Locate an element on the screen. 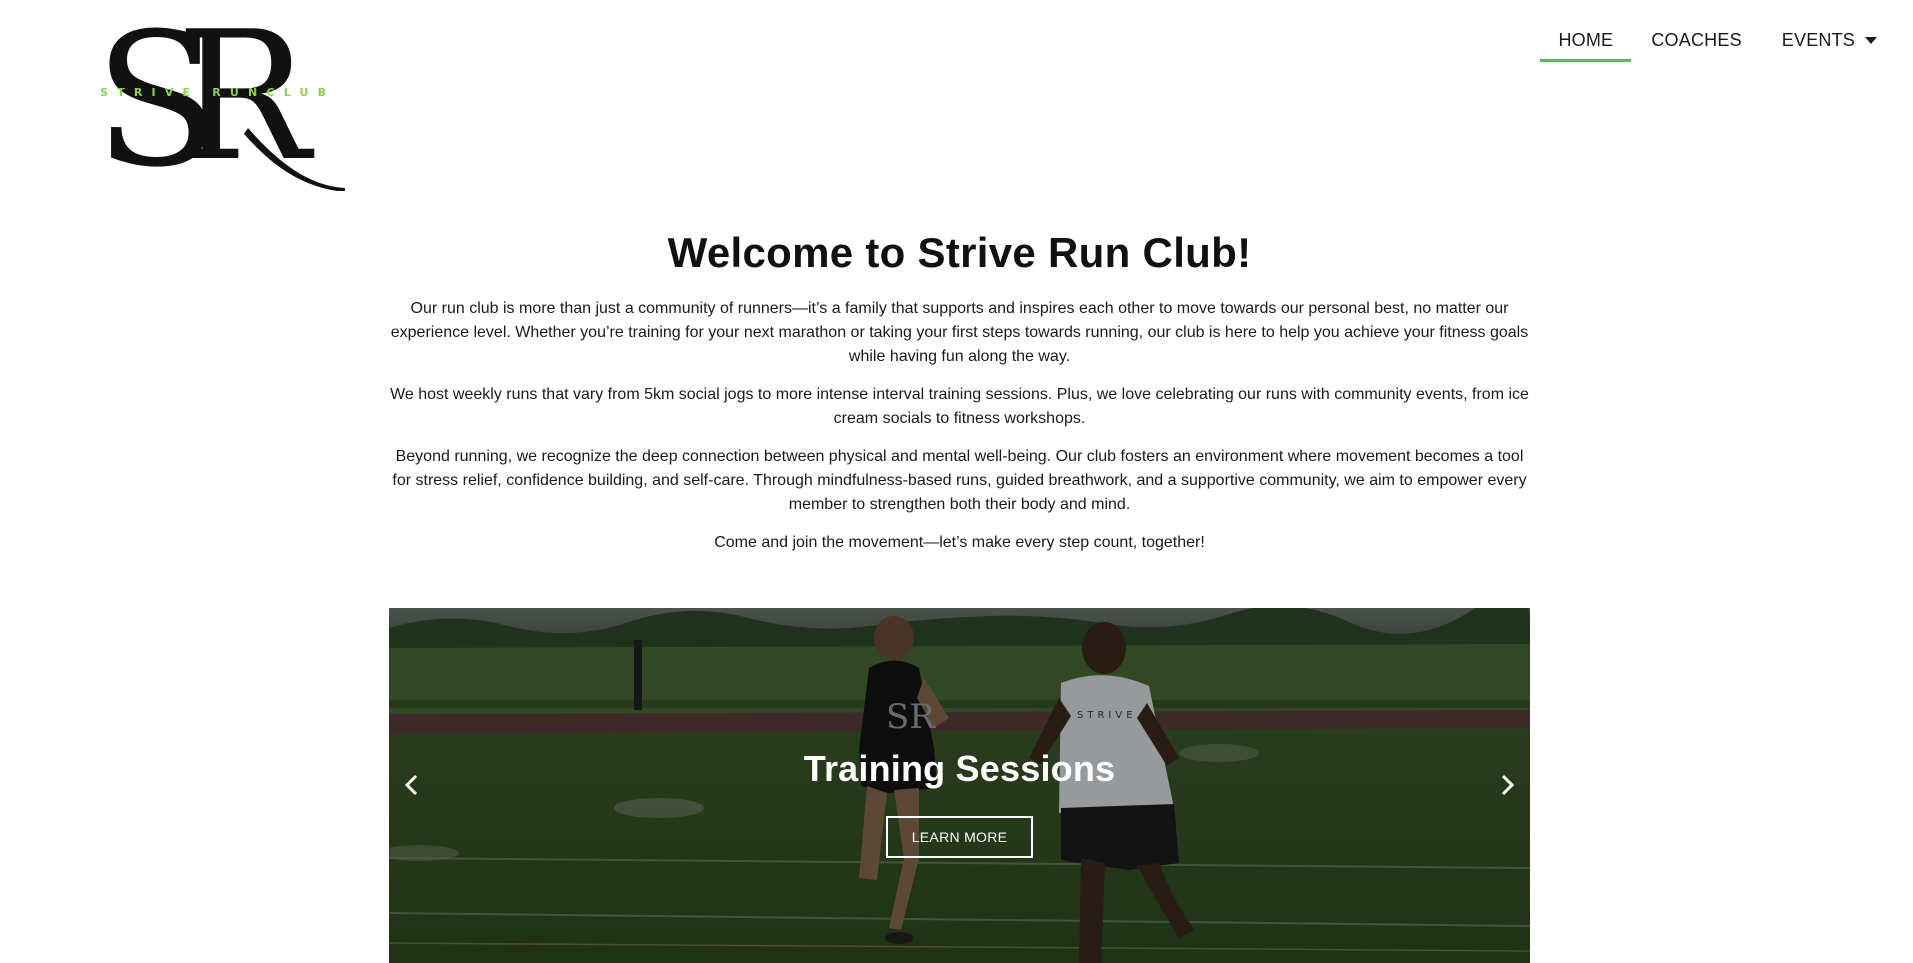 The width and height of the screenshot is (1913, 963). carousel-caption: Training Sessions LEARN MORE is located at coordinates (959, 802).